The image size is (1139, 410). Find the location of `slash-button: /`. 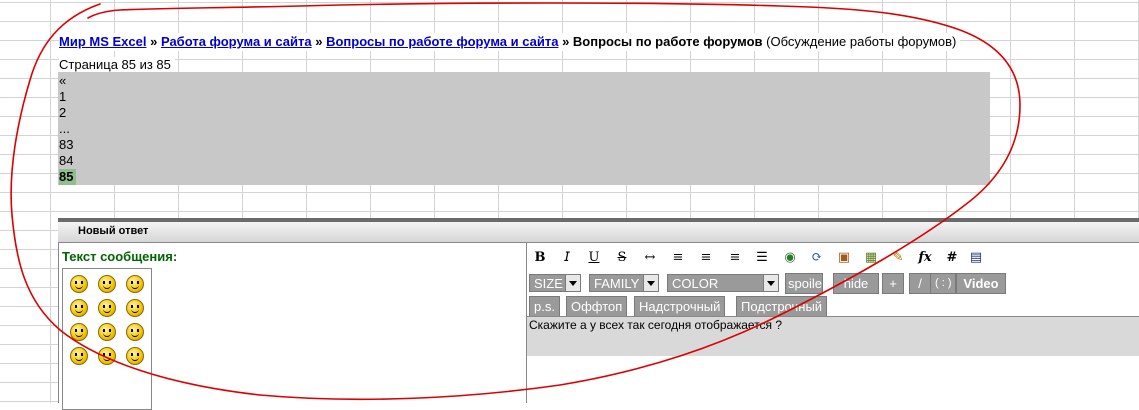

slash-button: / is located at coordinates (920, 283).